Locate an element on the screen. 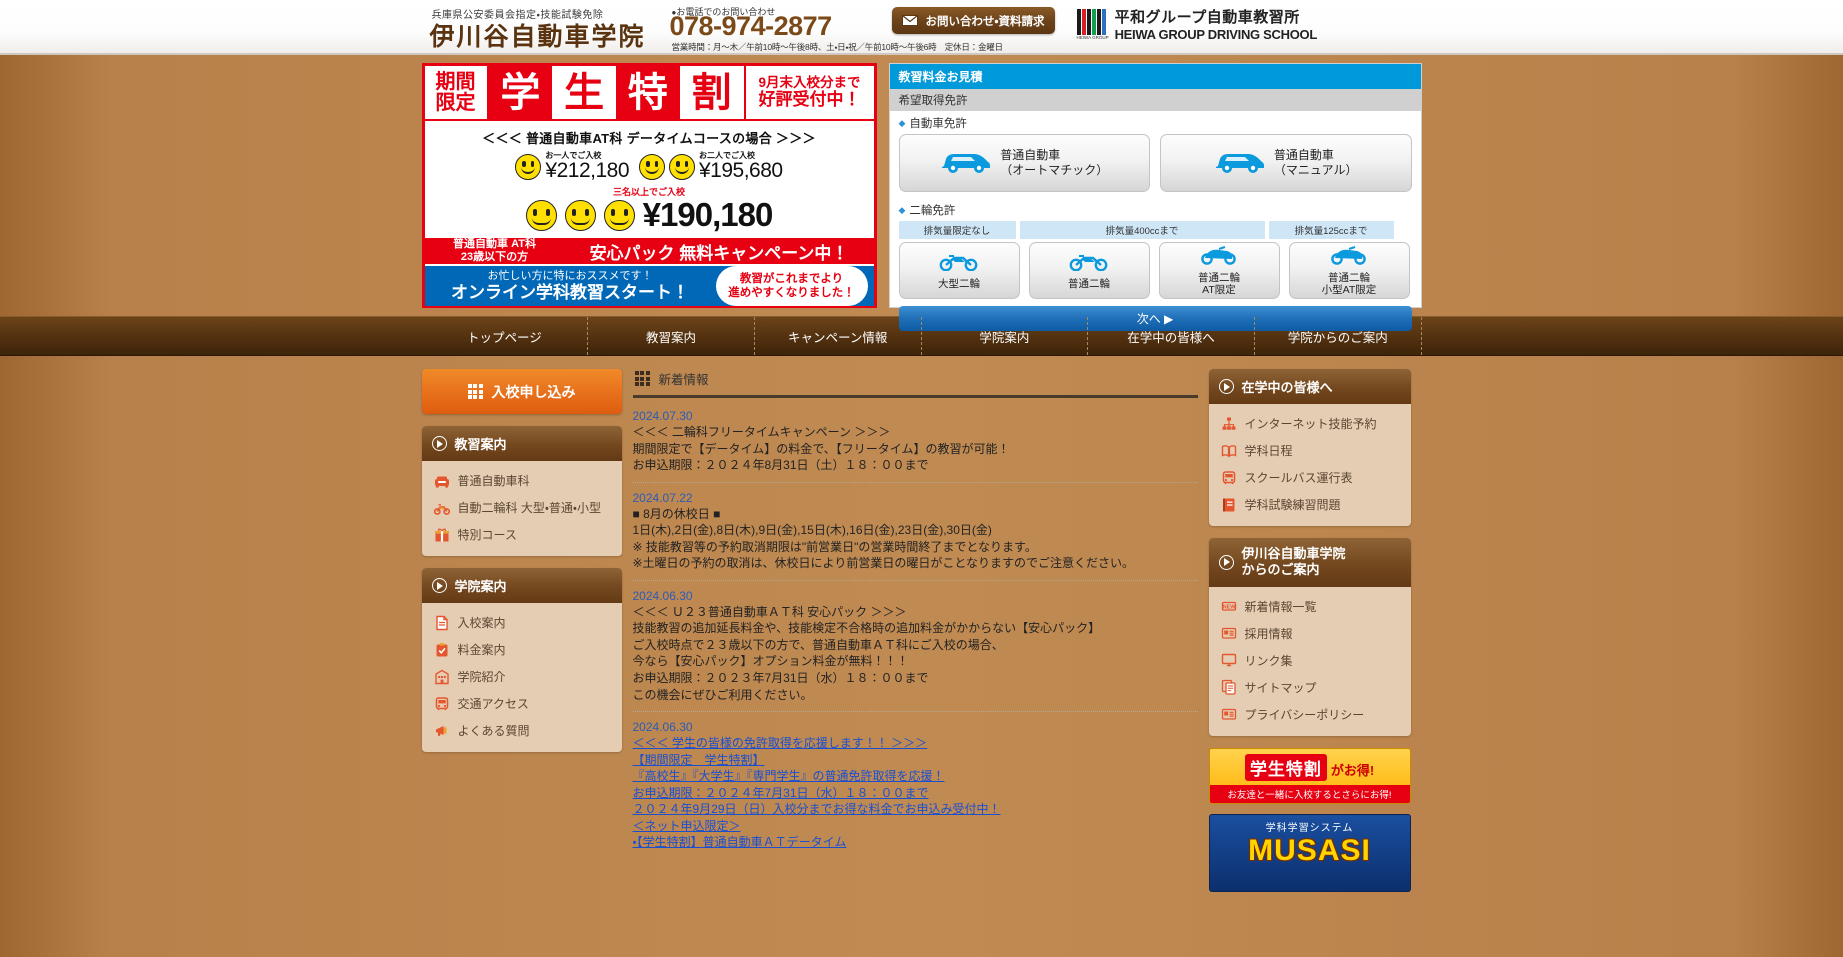 This screenshot has height=957, width=1843. news-link: 【期間限定 学生特割】 is located at coordinates (915, 760).